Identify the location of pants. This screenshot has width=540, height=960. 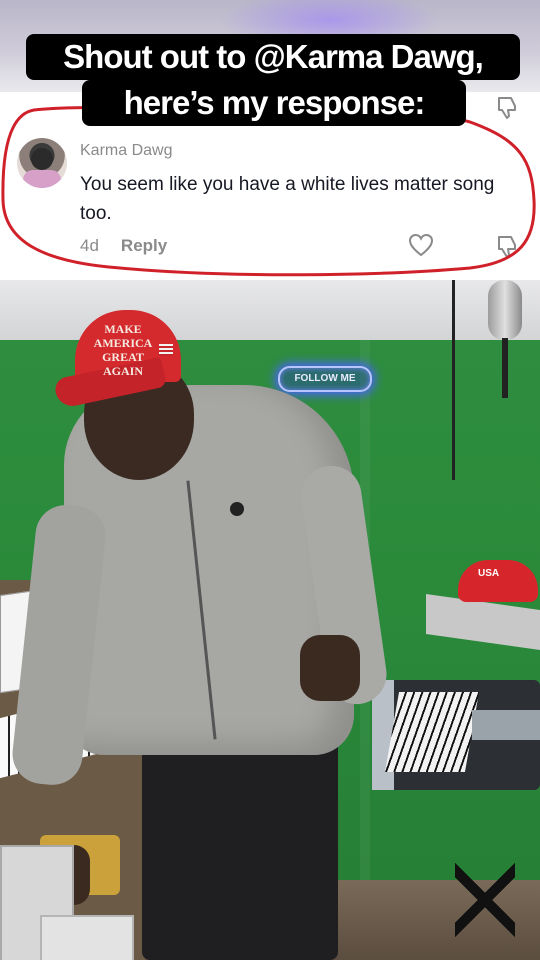
(240, 850).